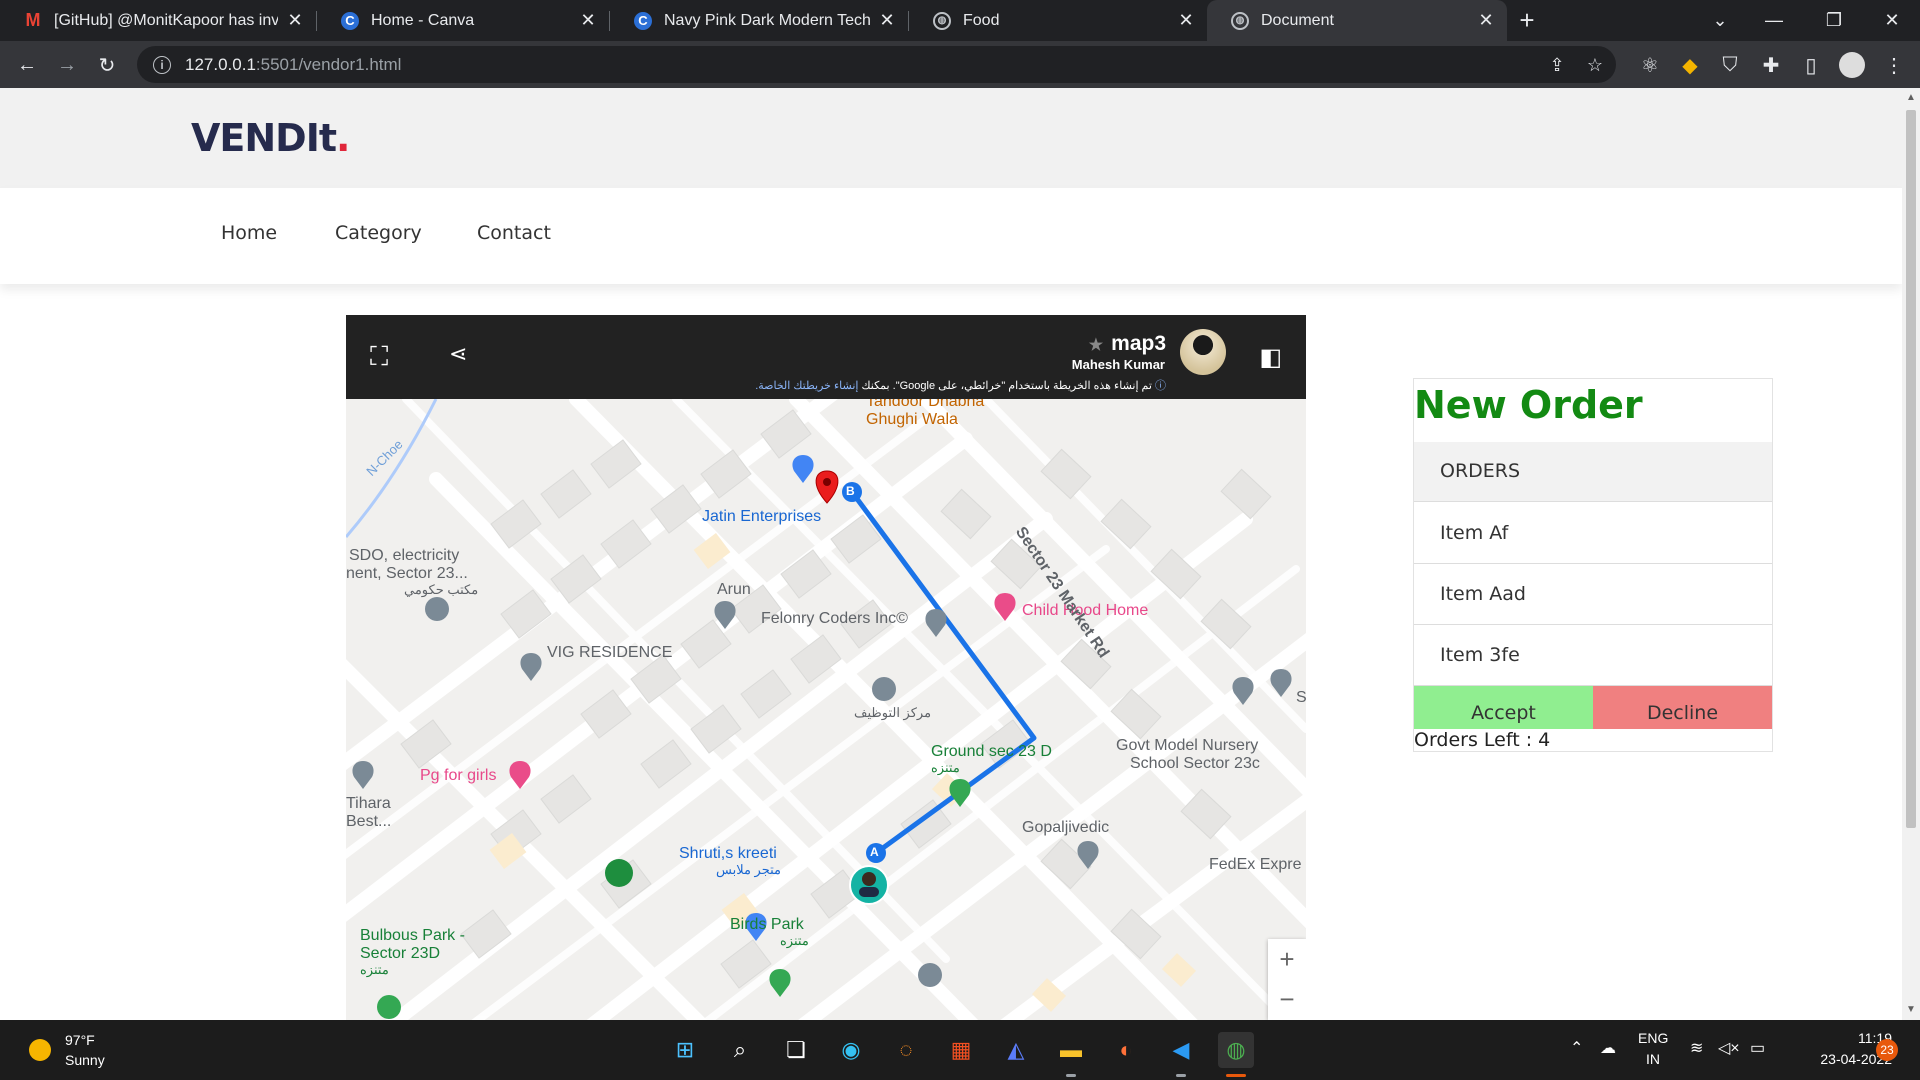 The width and height of the screenshot is (1920, 1080). I want to click on weather-temperature: 97°F, so click(80, 1040).